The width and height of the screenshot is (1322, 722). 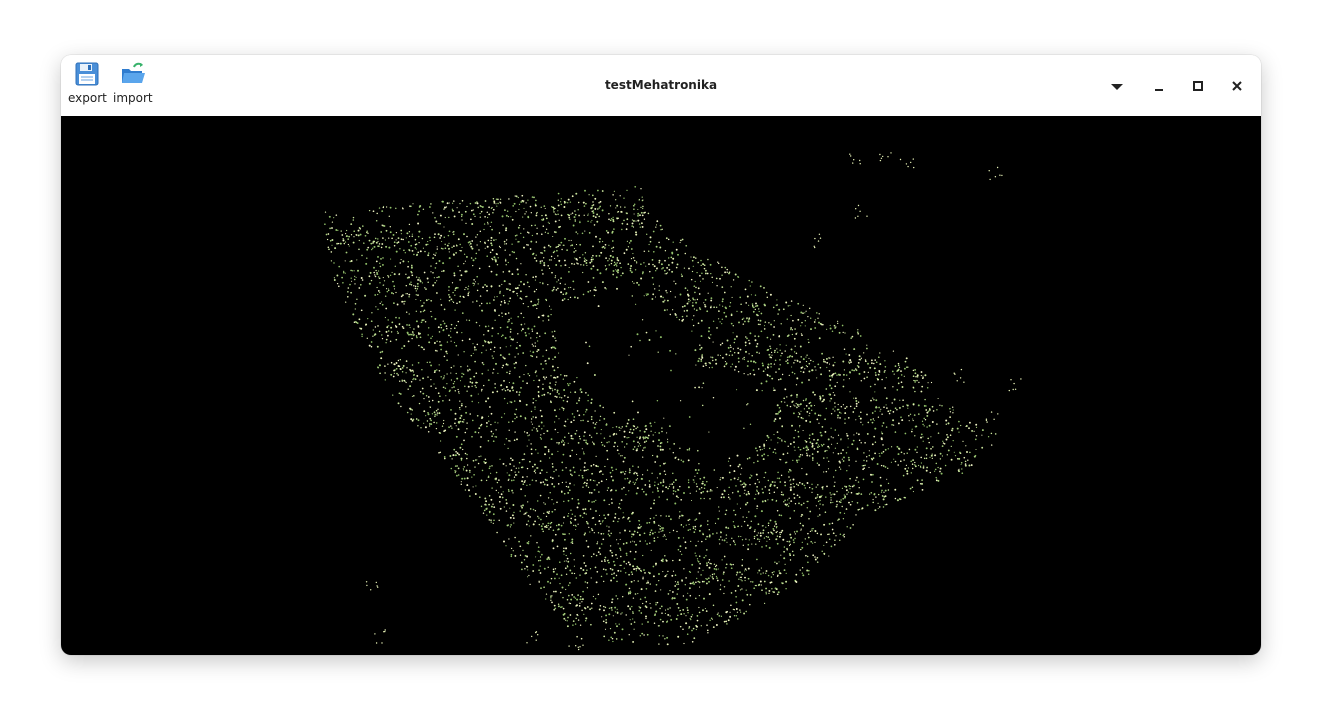 I want to click on close-button, so click(x=1237, y=86).